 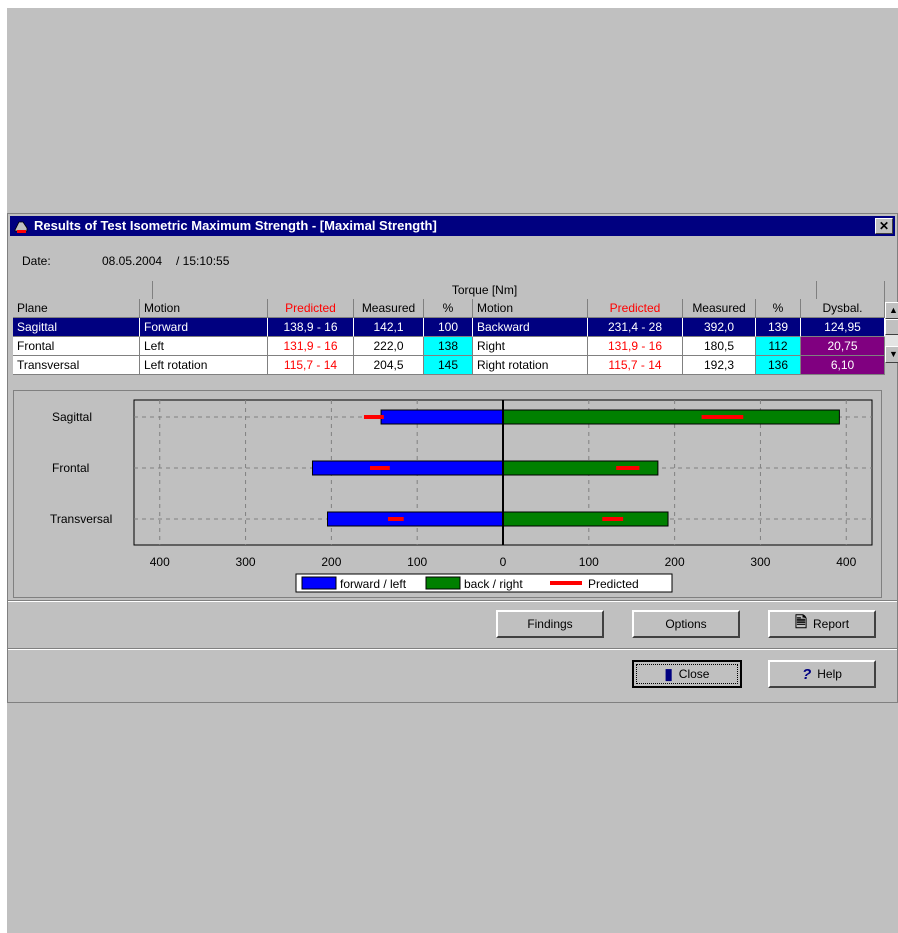 I want to click on col-percent-right: %, so click(x=778, y=308).